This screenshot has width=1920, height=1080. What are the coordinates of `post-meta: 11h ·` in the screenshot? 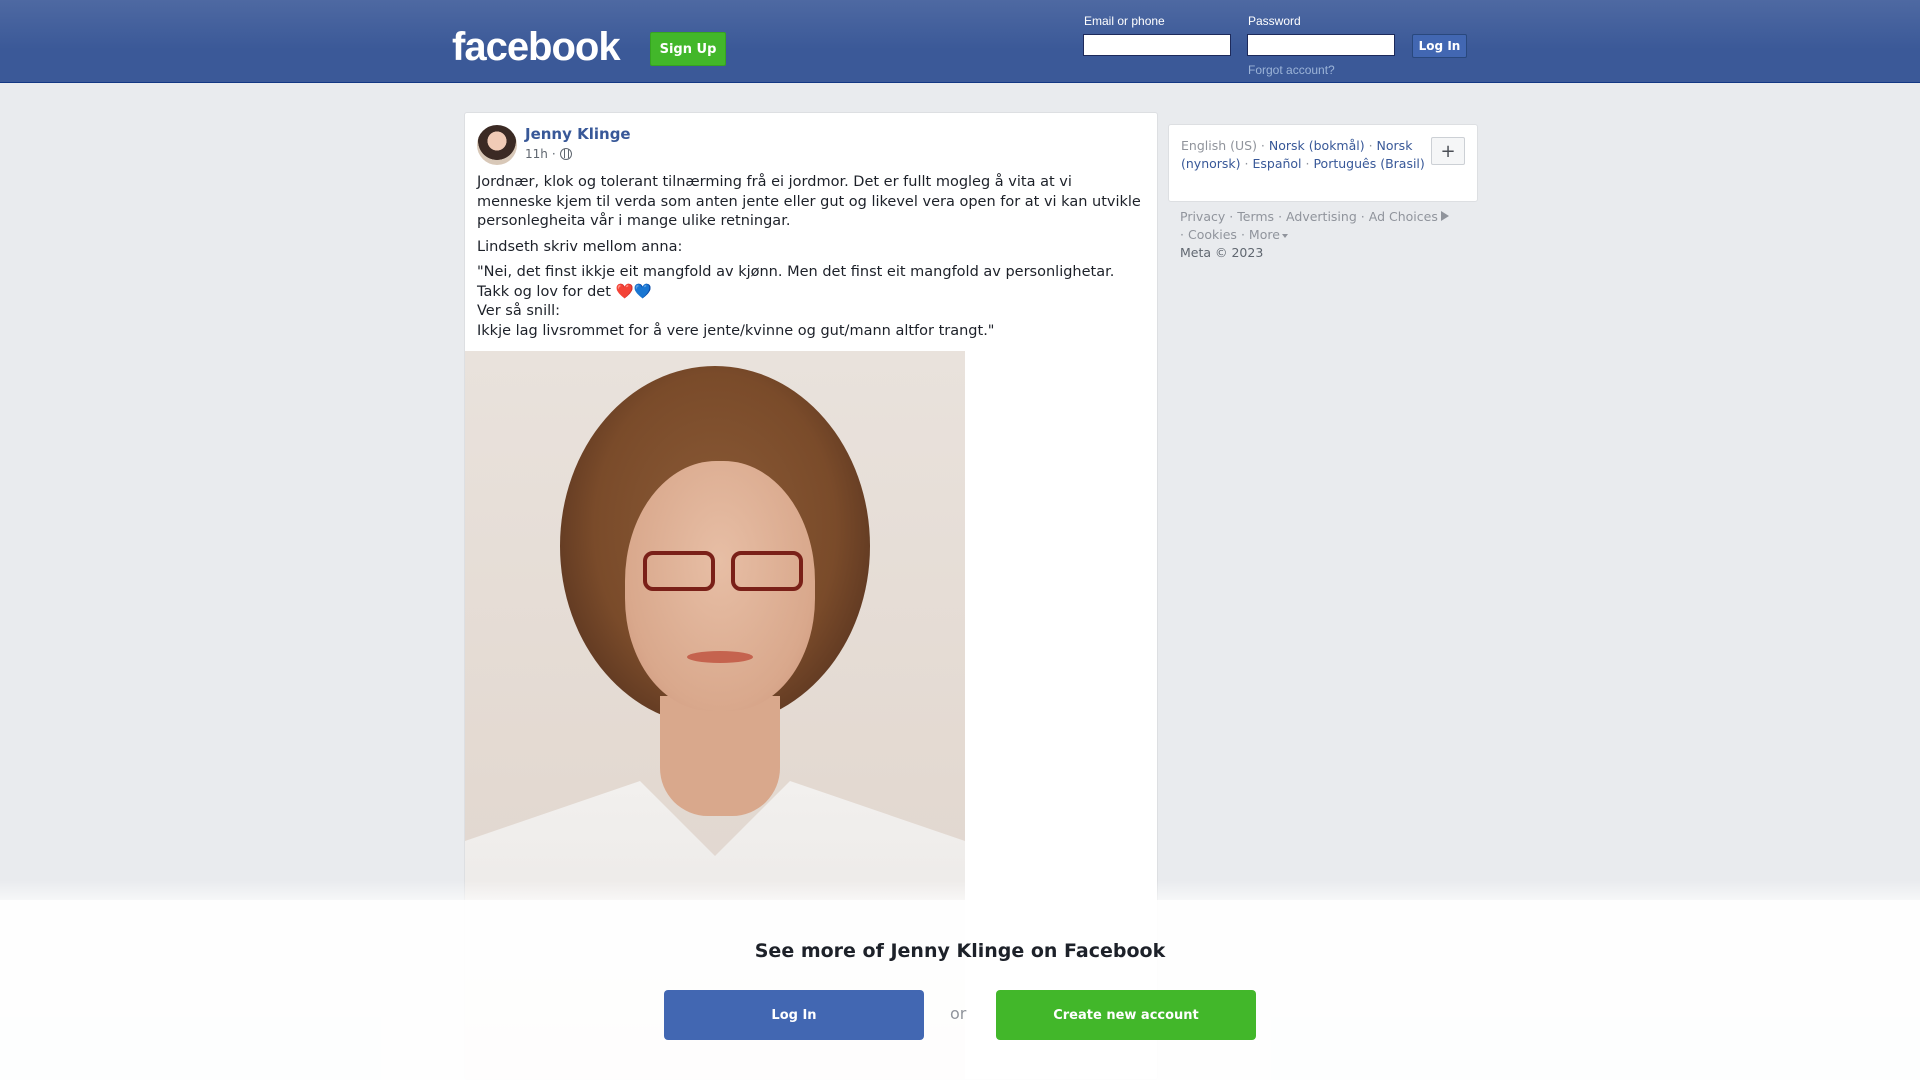 It's located at (548, 154).